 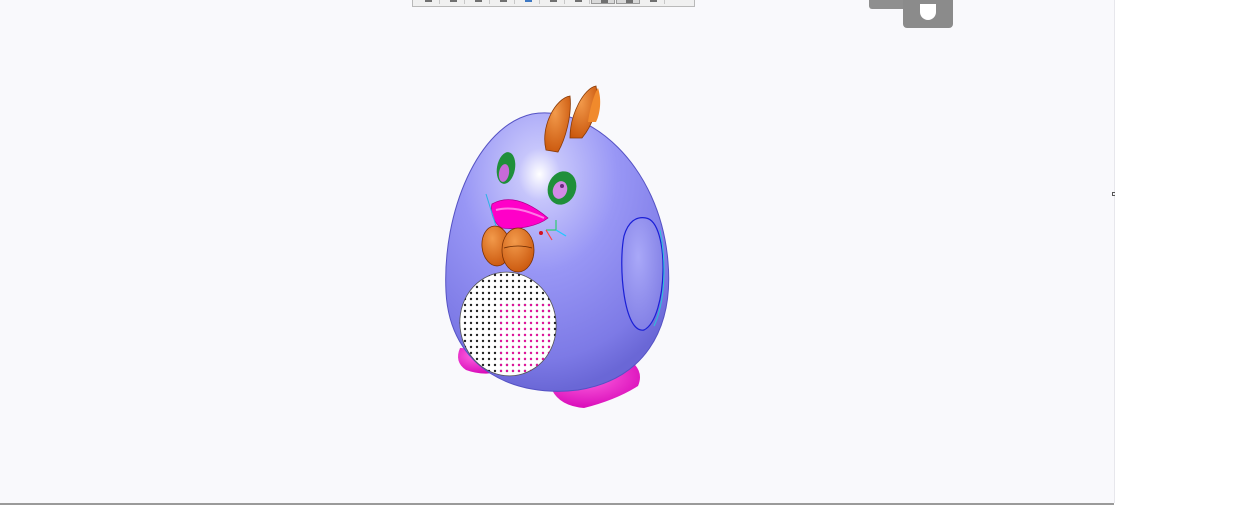 I want to click on section-icon, so click(x=553, y=2).